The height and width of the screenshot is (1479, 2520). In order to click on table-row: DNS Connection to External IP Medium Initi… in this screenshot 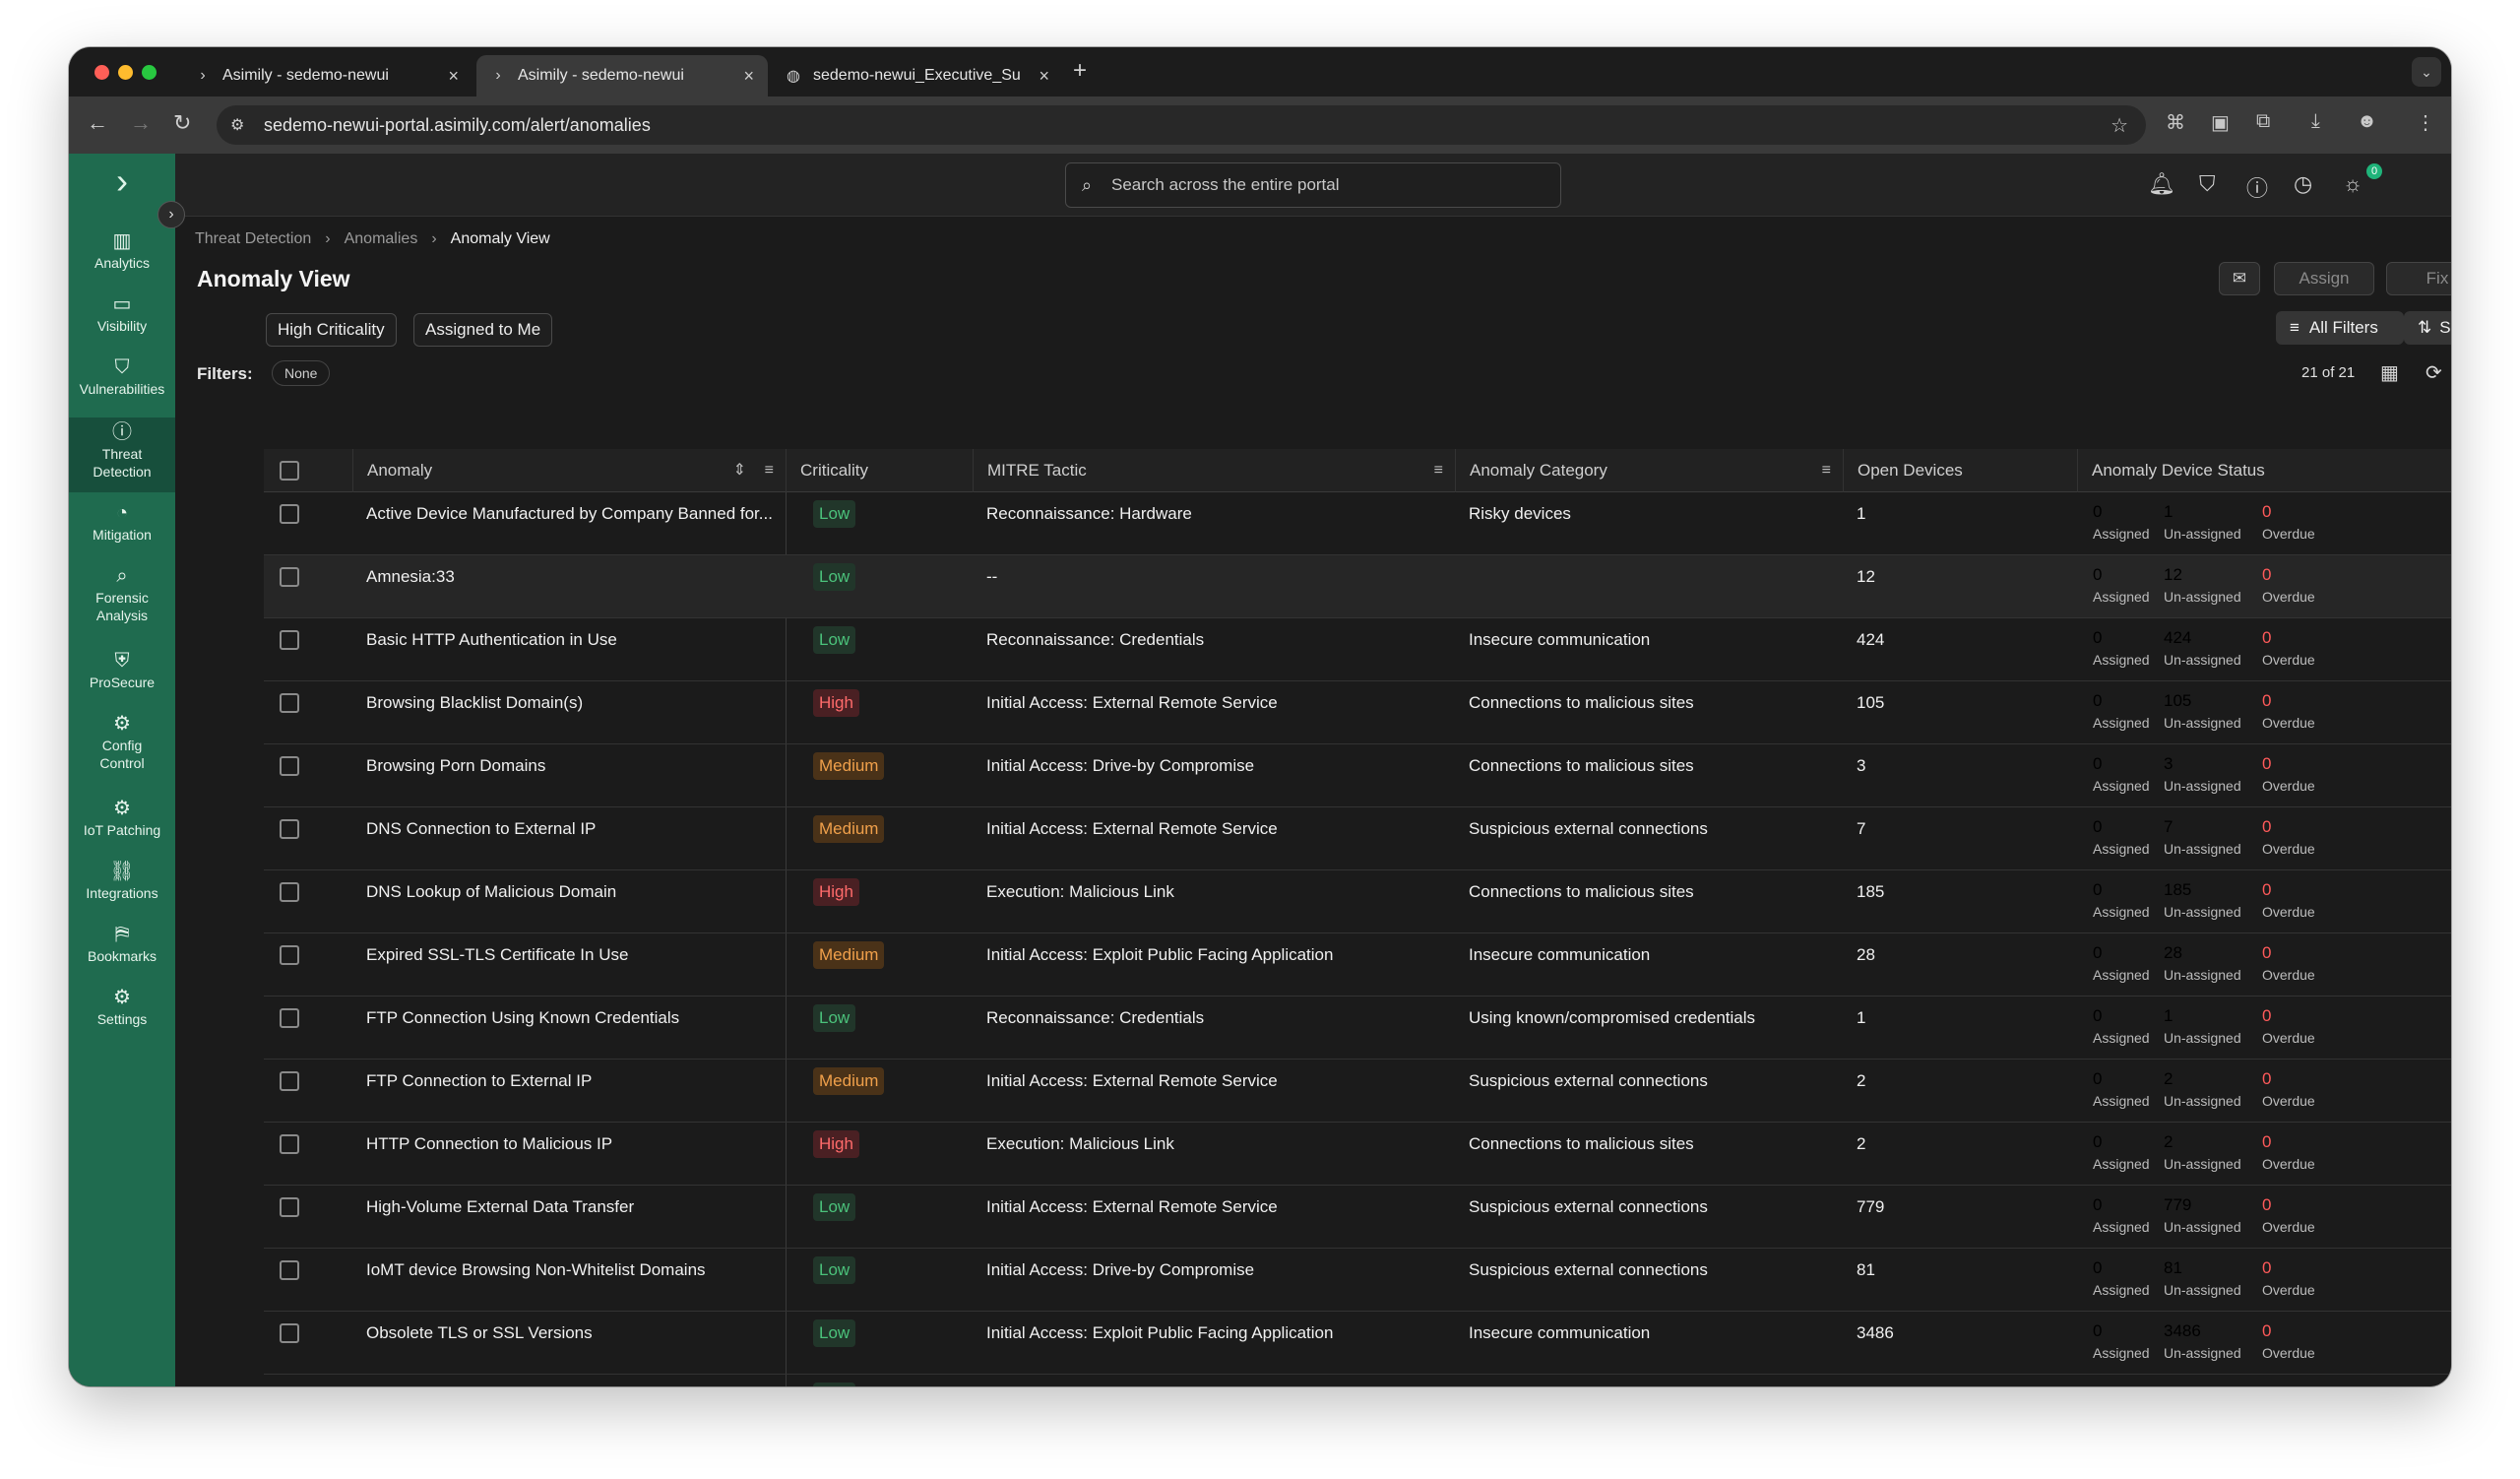, I will do `click(1357, 839)`.